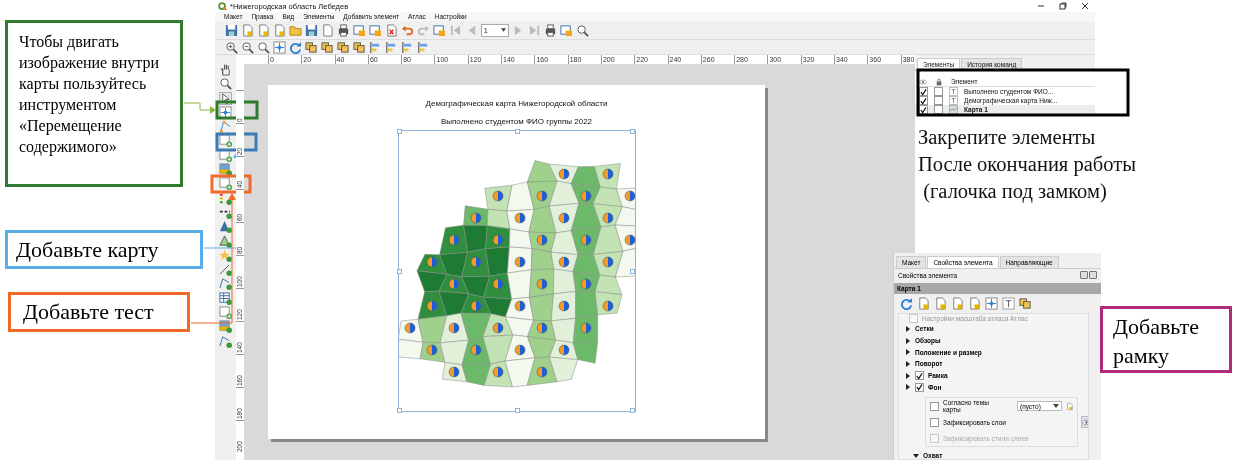 This screenshot has height=460, width=1236. I want to click on map-item-icon, so click(953, 109).